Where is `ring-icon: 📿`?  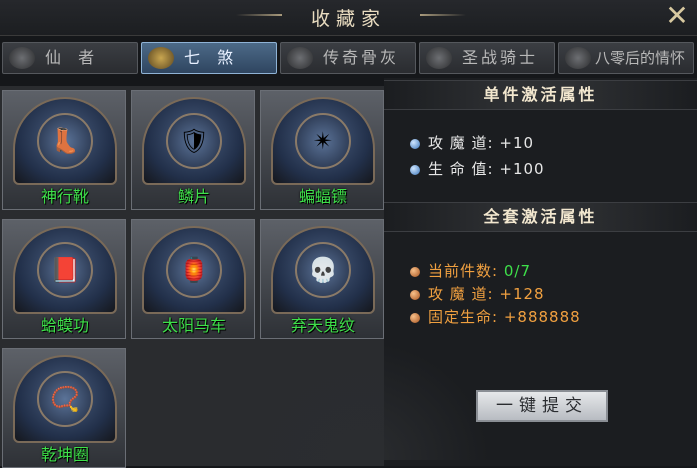 ring-icon: 📿 is located at coordinates (65, 399).